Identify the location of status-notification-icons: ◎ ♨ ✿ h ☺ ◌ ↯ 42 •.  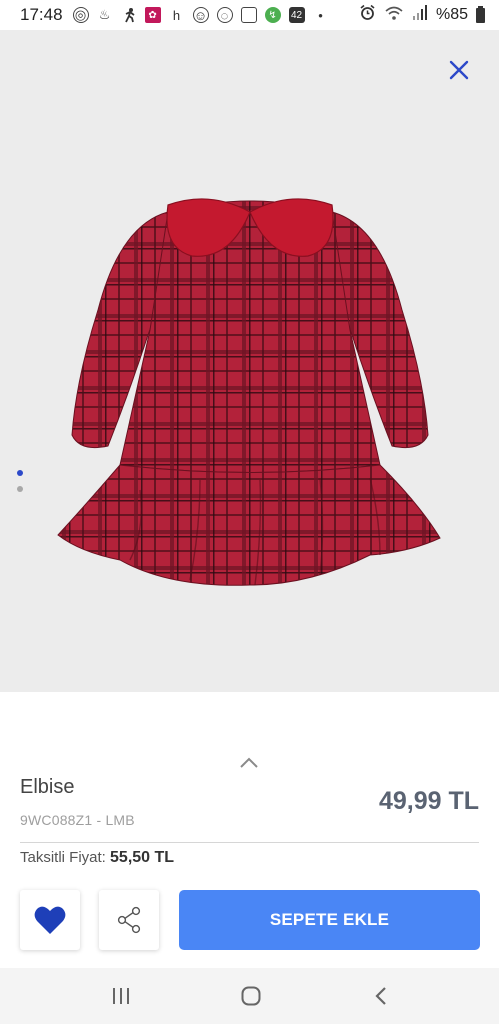
(200, 15).